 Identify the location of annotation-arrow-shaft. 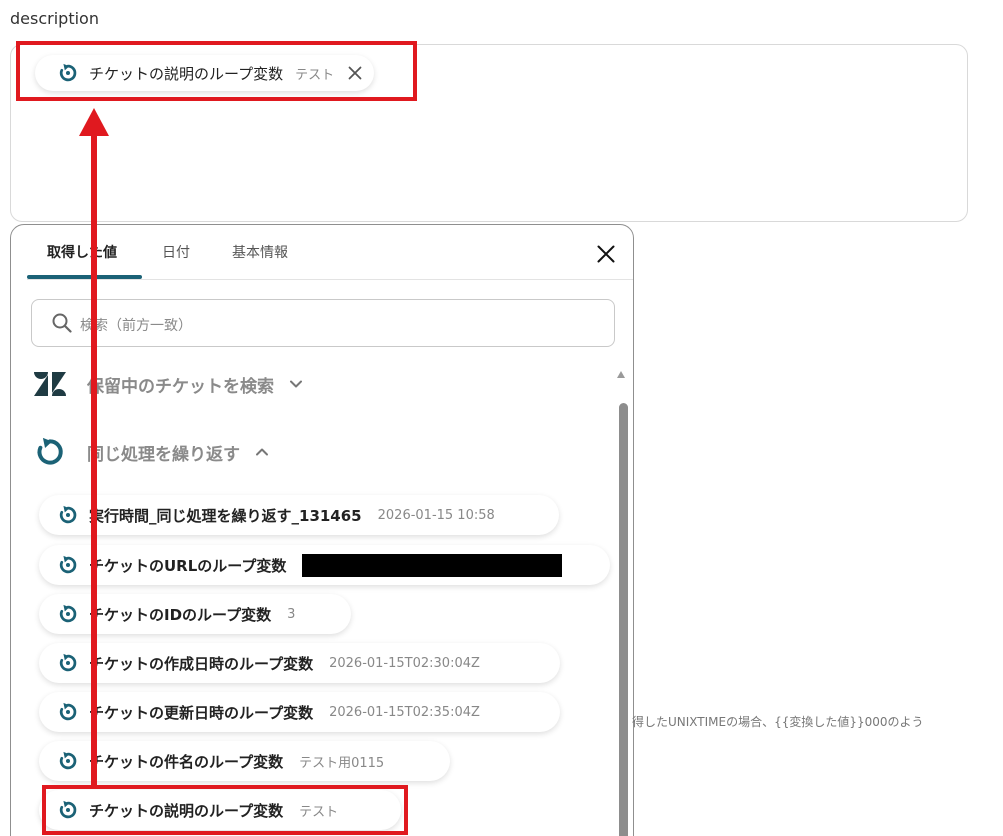
(94, 458).